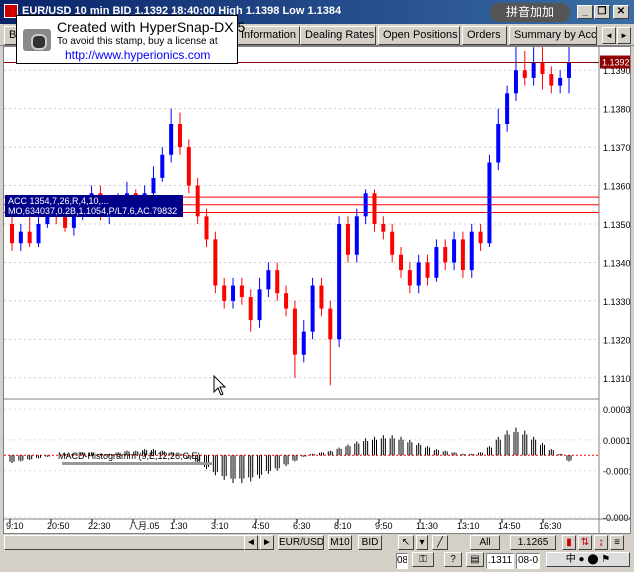 This screenshot has width=634, height=572. Describe the element at coordinates (402, 561) in the screenshot. I see `field-date: 08` at that location.